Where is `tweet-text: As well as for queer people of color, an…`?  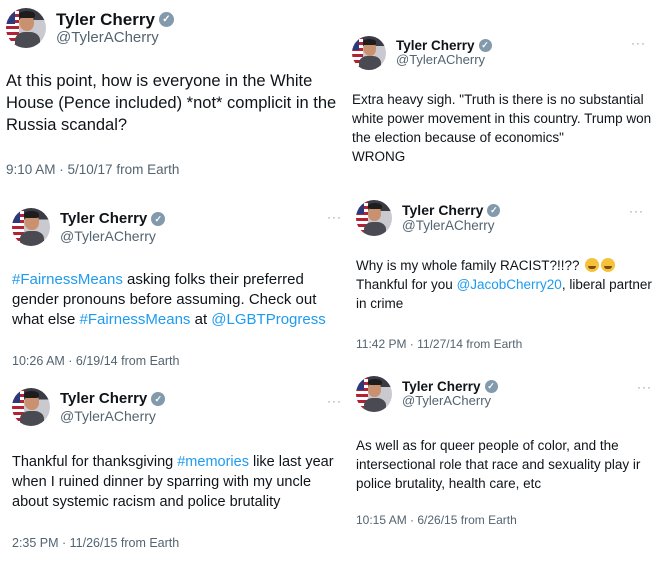
tweet-text: As well as for queer people of color, an… is located at coordinates (498, 464).